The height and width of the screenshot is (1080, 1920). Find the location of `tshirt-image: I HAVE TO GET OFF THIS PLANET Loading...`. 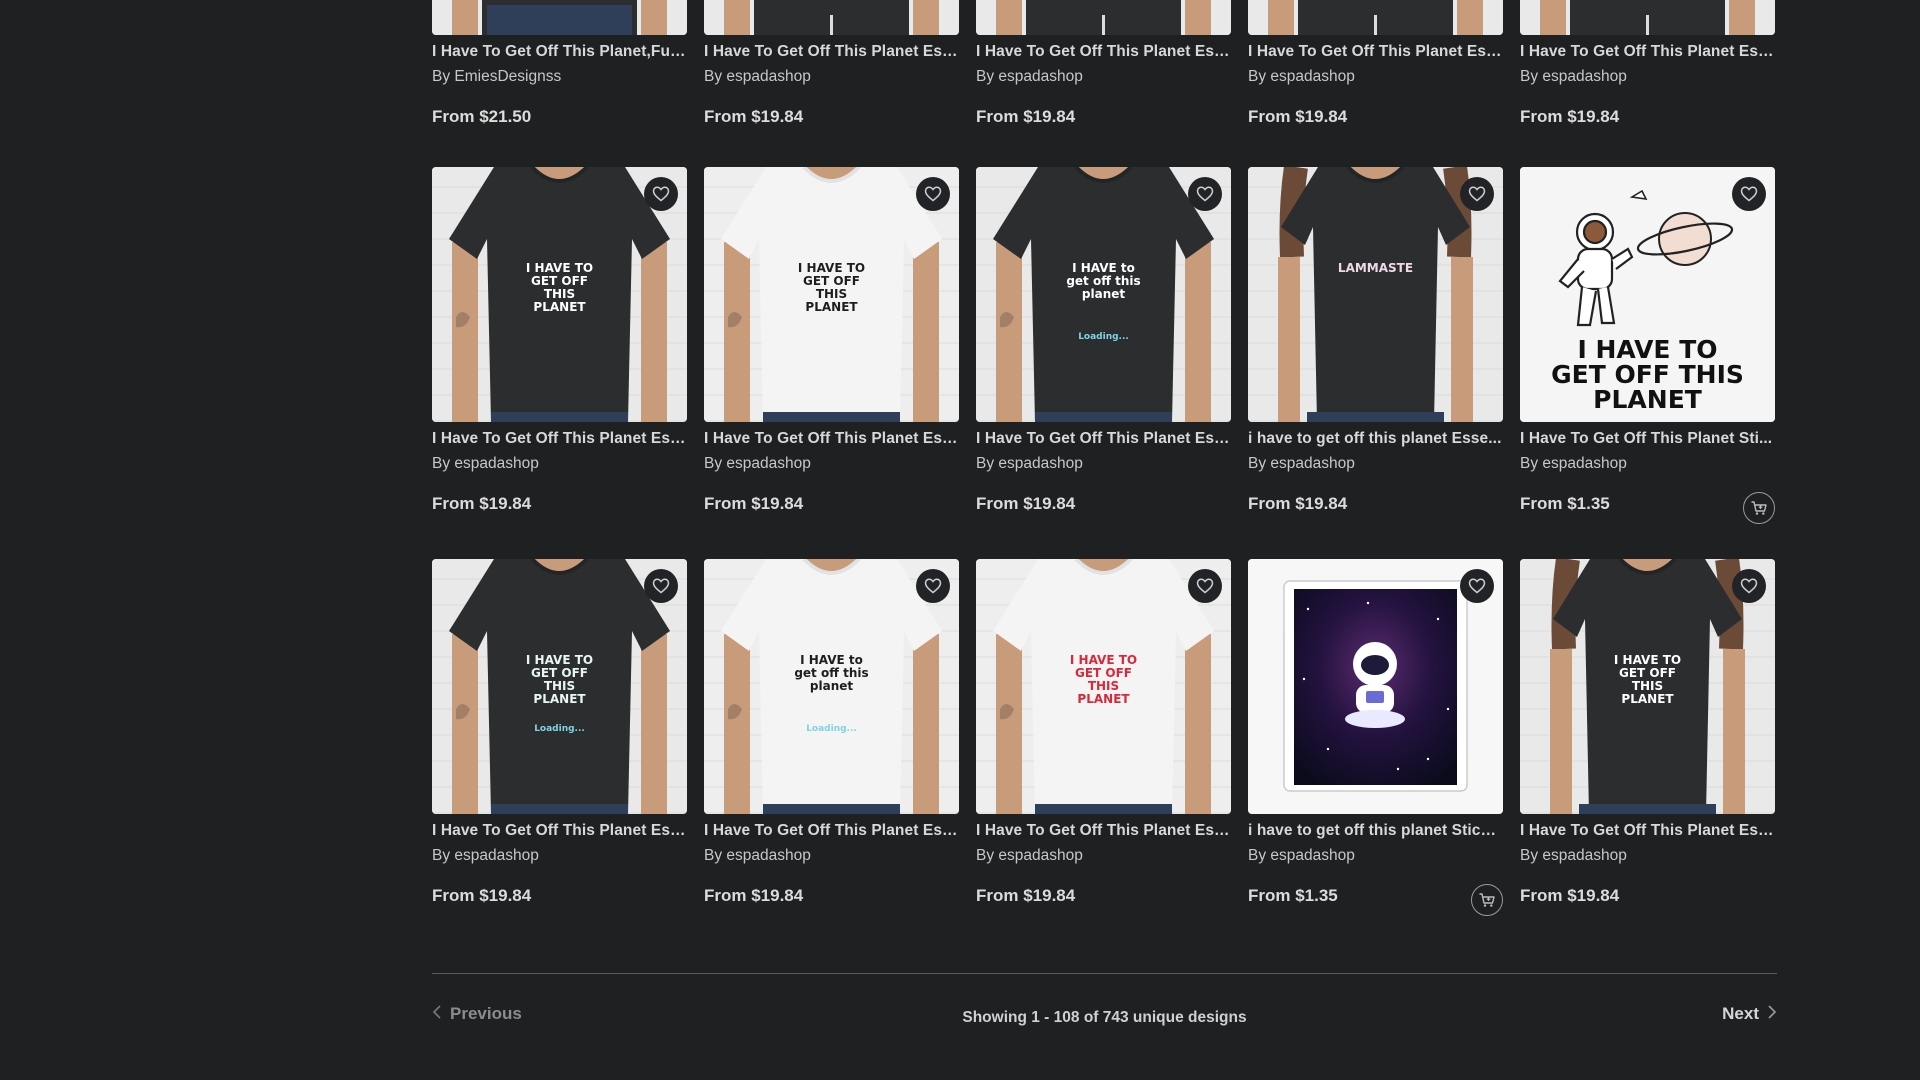

tshirt-image: I HAVE TO GET OFF THIS PLANET Loading... is located at coordinates (559, 686).